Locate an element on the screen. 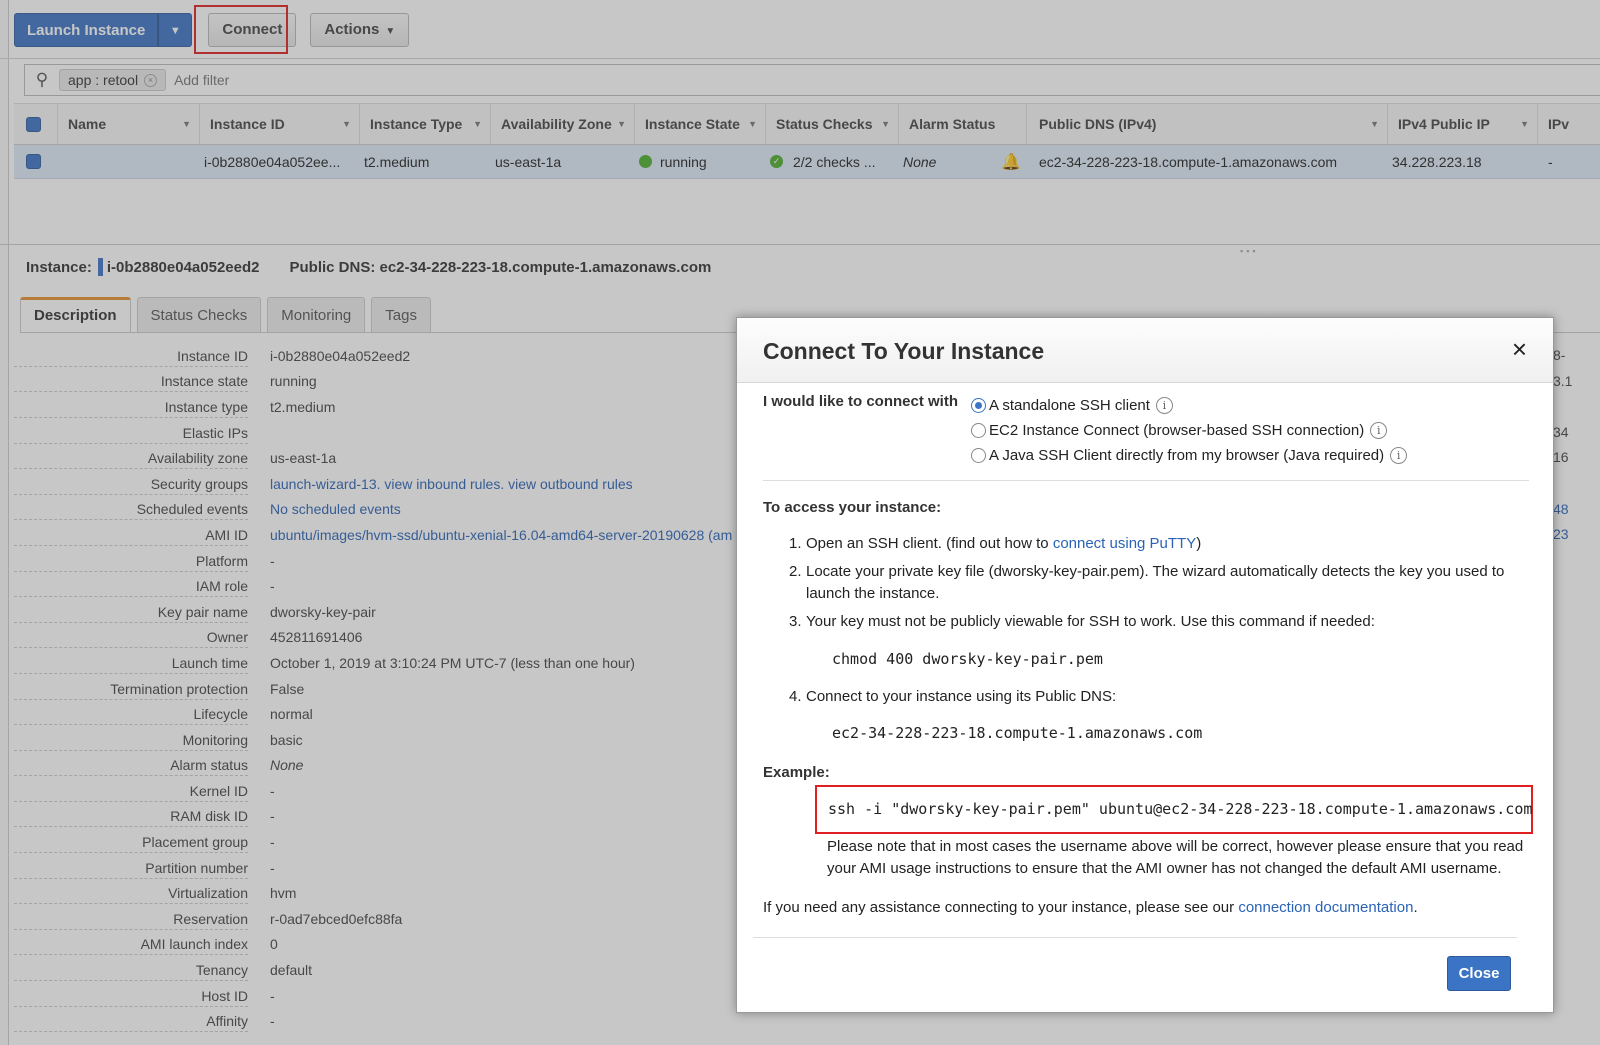  option-standalone-ssh: A standalone SSH client i is located at coordinates (1072, 405).